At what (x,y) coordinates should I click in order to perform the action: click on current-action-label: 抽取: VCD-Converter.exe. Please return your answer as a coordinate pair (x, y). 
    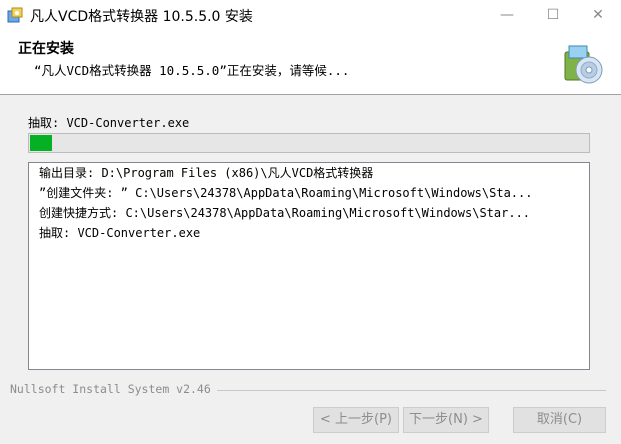
    Looking at the image, I should click on (109, 123).